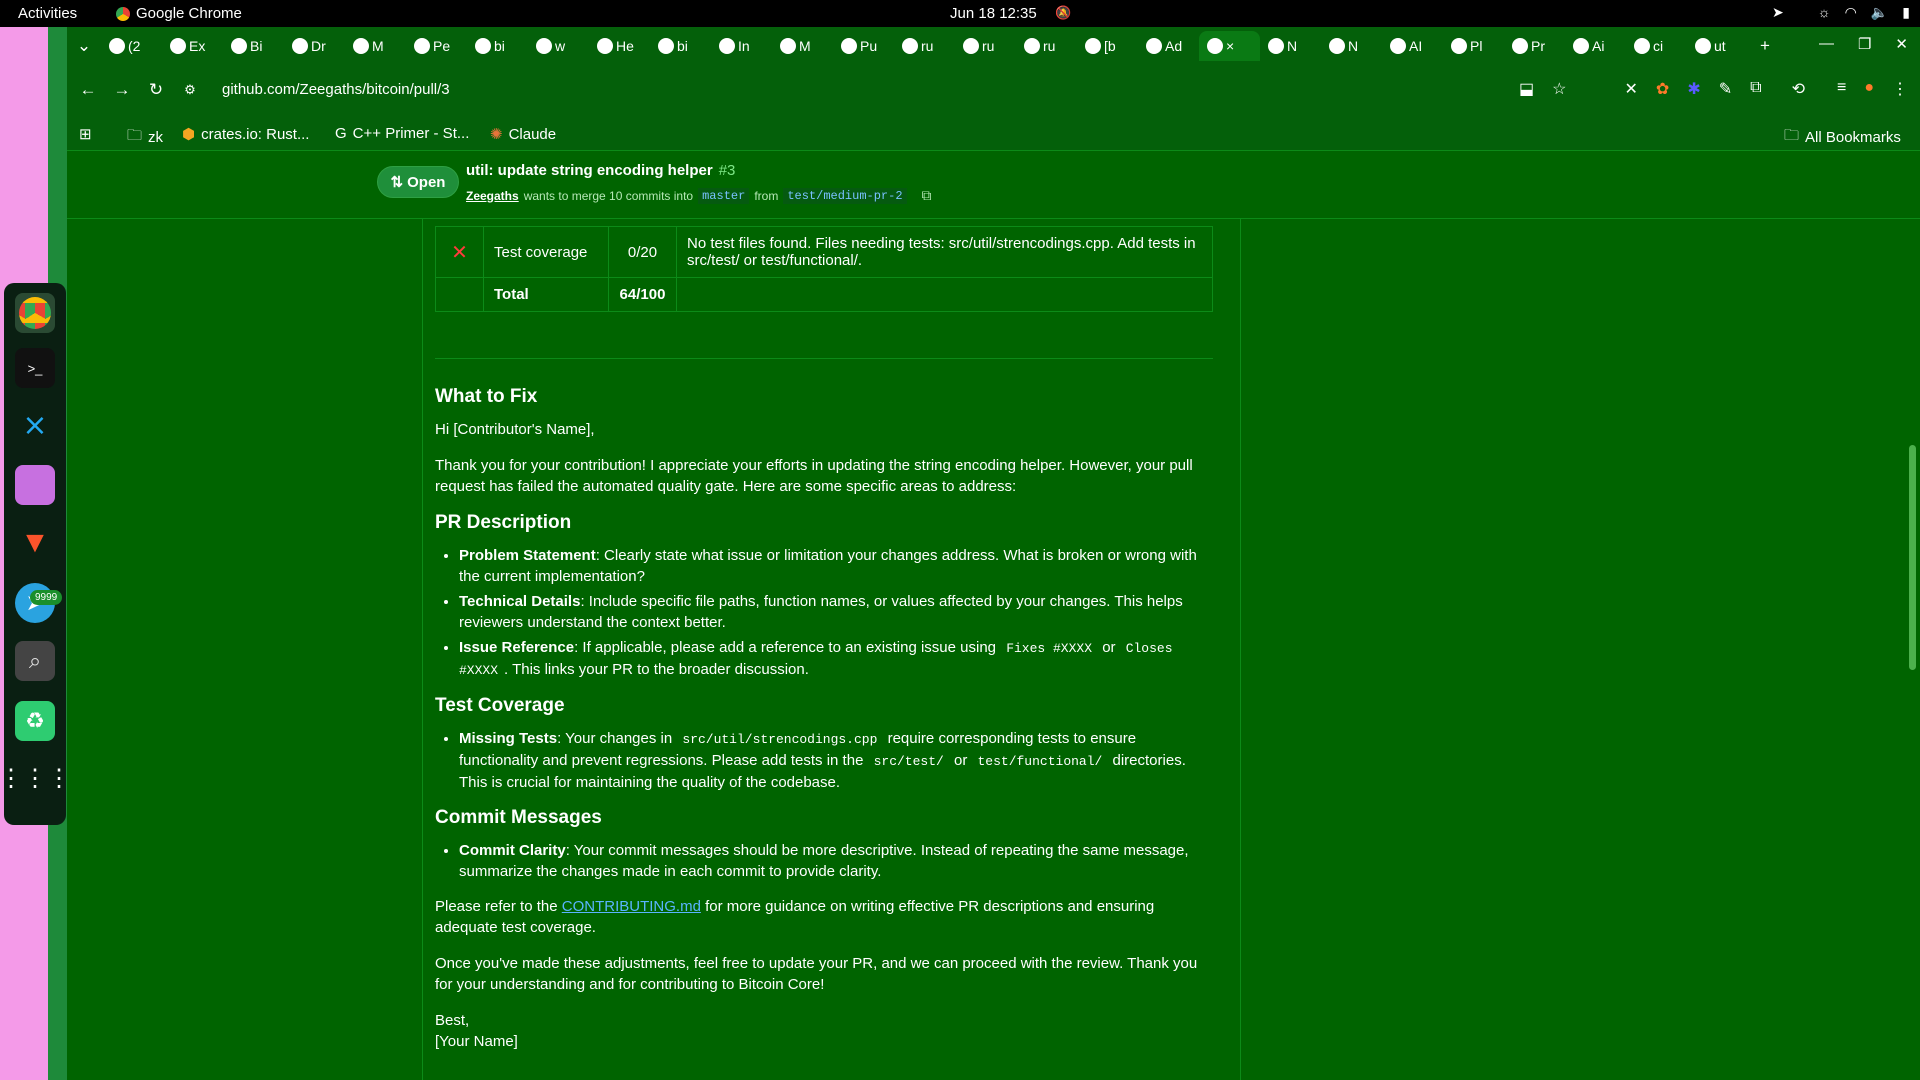  Describe the element at coordinates (1631, 89) in the screenshot. I see `extension-x-icon: ✕` at that location.